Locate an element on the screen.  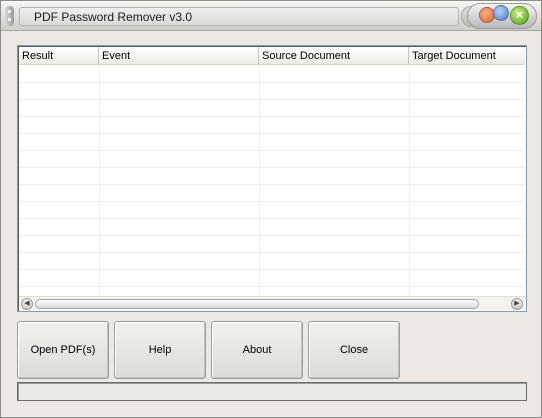
title-bar: PDF Password Remover v3.0 × is located at coordinates (271, 16).